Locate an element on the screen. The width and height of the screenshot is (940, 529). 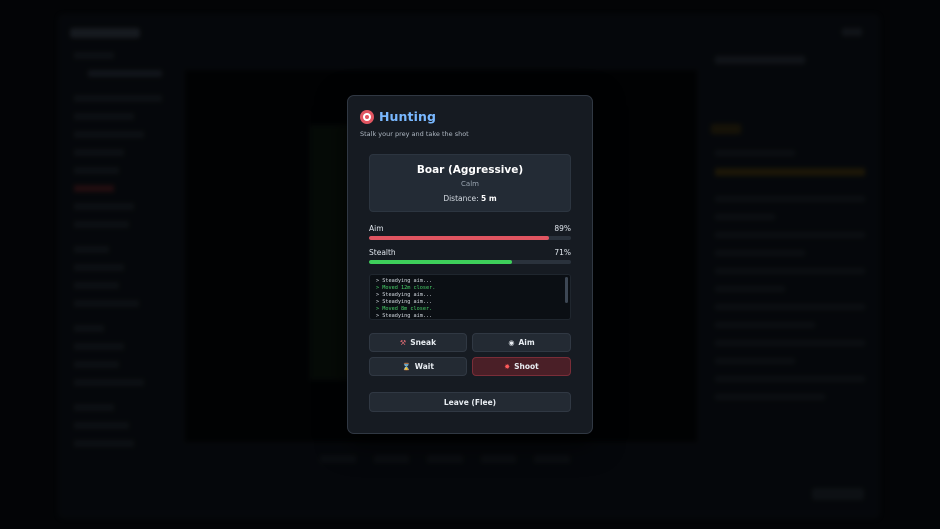
sneak-button: ⚒ Sneak is located at coordinates (418, 342).